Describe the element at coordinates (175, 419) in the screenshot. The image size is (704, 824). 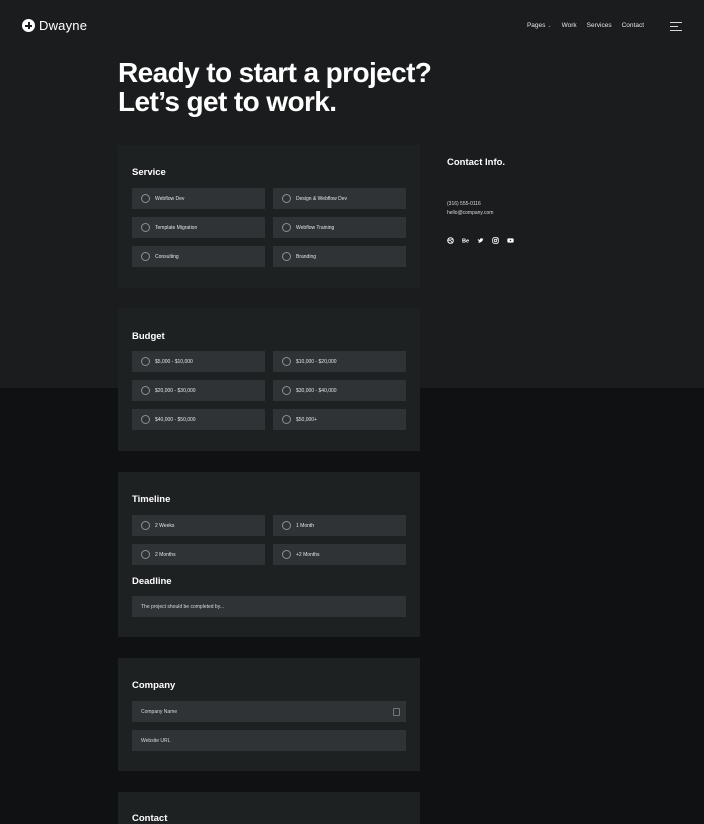
I see `option-label: $40,000 - $50,000` at that location.